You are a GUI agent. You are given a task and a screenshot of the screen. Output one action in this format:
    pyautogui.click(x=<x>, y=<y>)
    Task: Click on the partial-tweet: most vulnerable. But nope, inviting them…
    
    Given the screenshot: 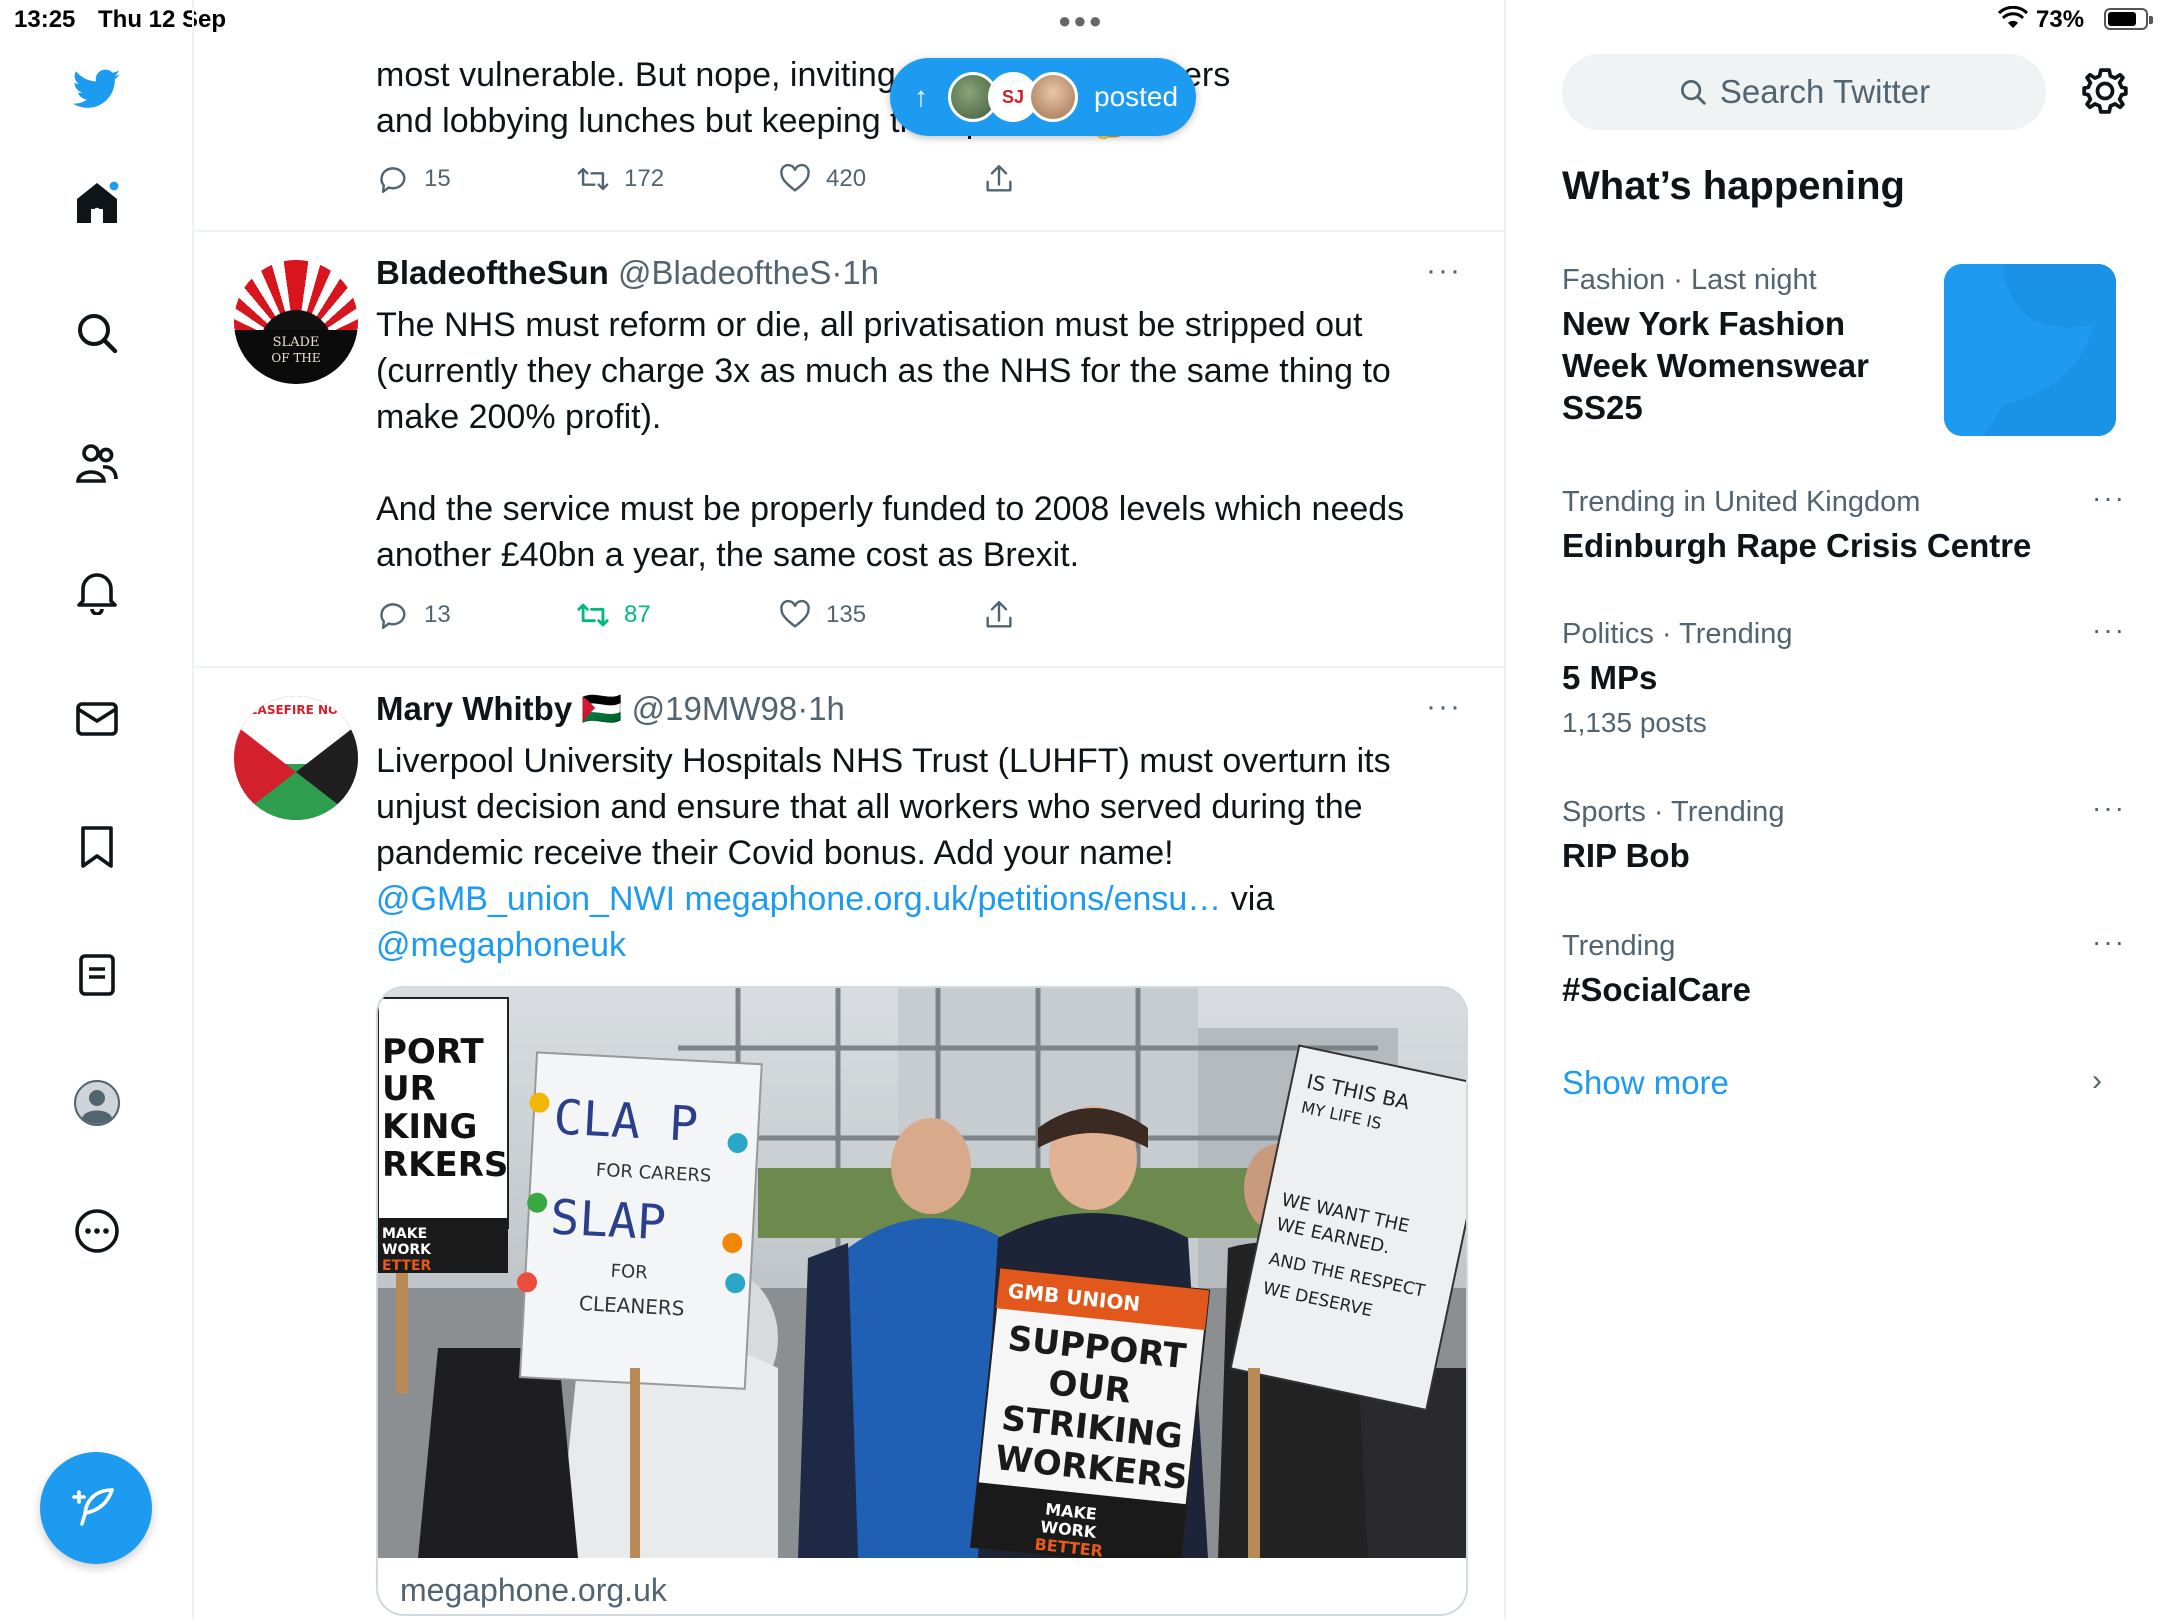 What is the action you would take?
    pyautogui.click(x=849, y=116)
    